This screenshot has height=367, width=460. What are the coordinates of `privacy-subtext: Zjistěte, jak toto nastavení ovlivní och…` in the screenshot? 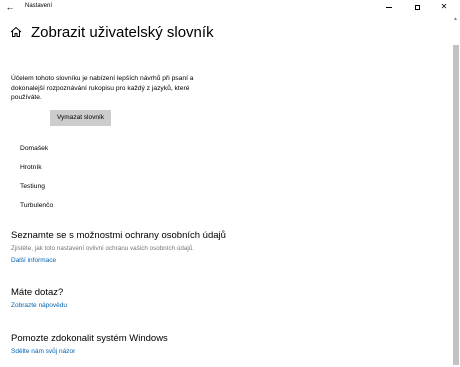 It's located at (103, 248).